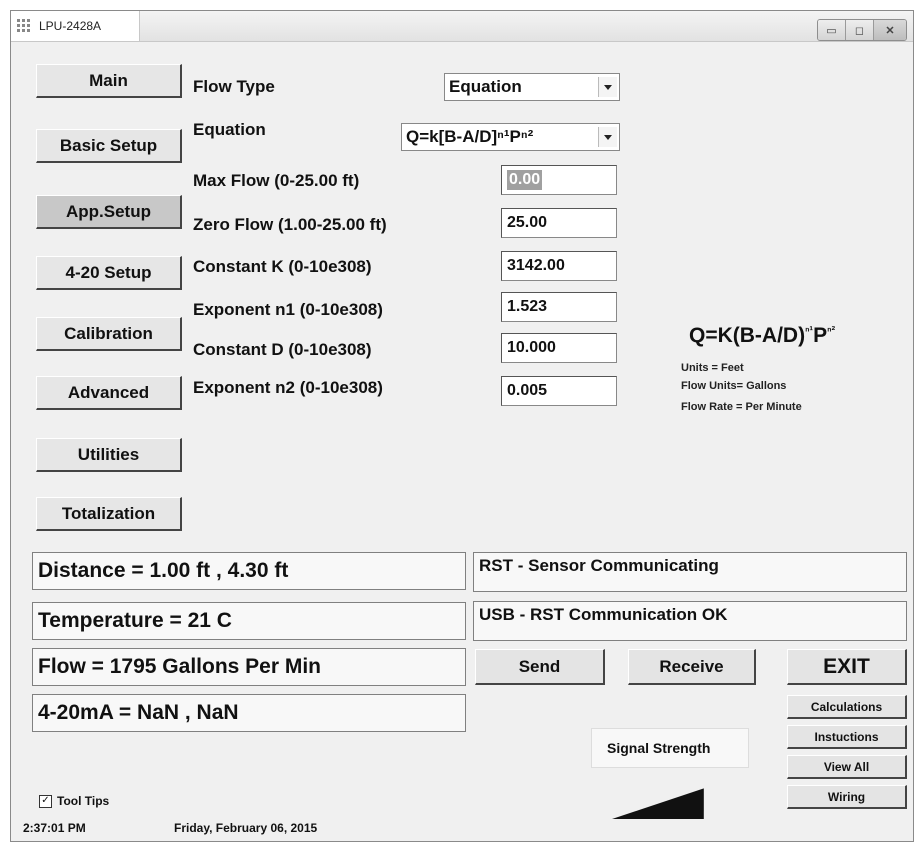 This screenshot has height=846, width=920. I want to click on exponent-n2-input: 0.005, so click(559, 391).